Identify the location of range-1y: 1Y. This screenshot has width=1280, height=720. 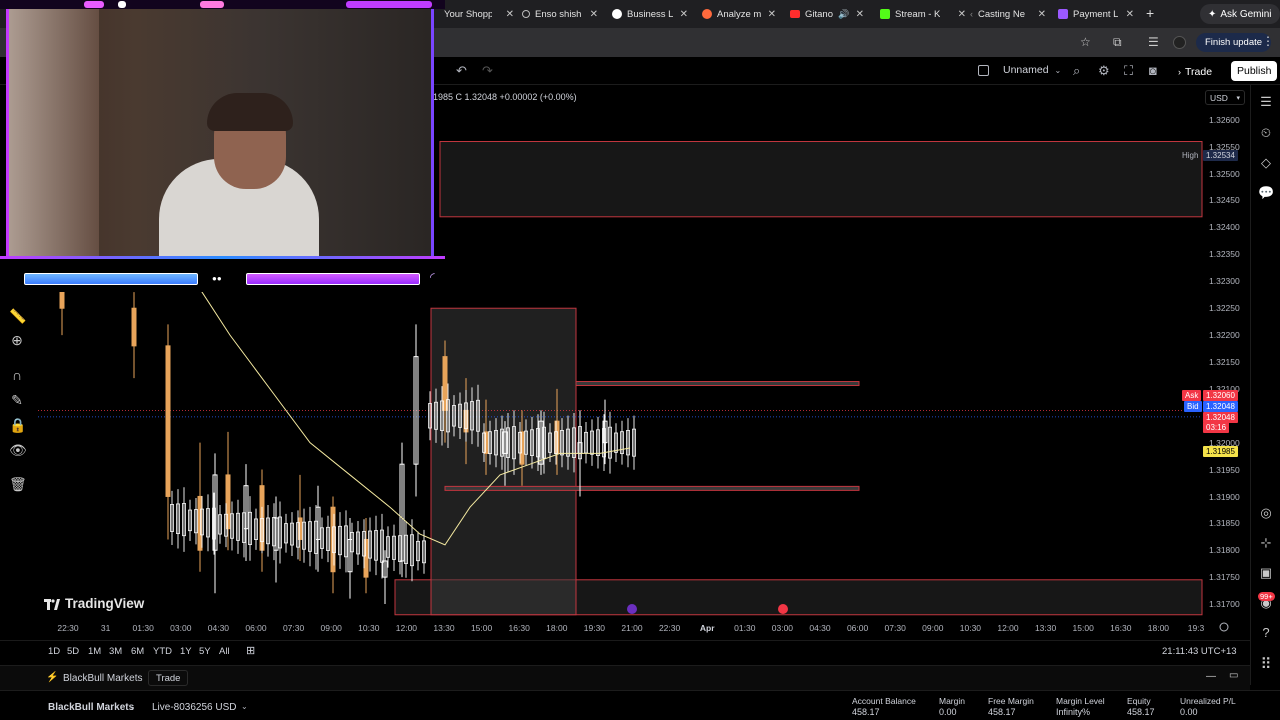
(186, 651).